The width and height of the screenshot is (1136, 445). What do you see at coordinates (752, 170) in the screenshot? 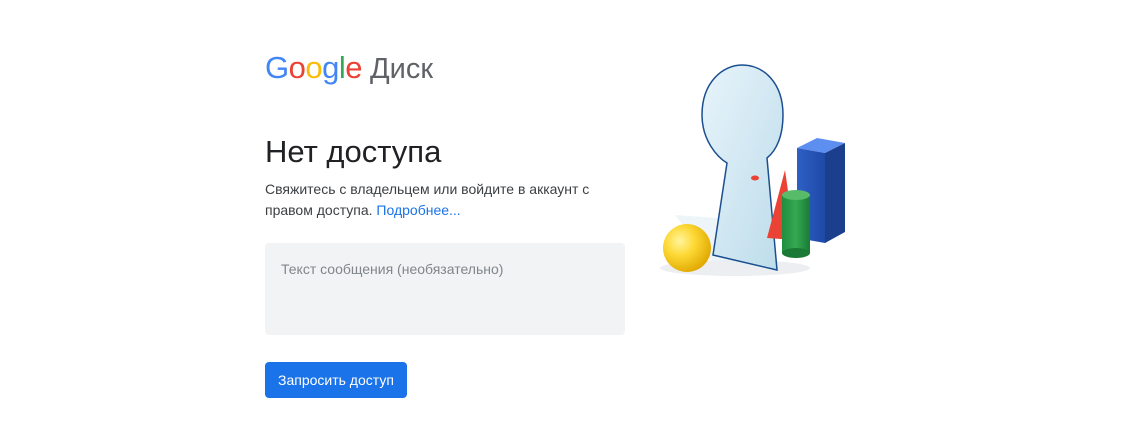
I see `keyhole-illustration` at bounding box center [752, 170].